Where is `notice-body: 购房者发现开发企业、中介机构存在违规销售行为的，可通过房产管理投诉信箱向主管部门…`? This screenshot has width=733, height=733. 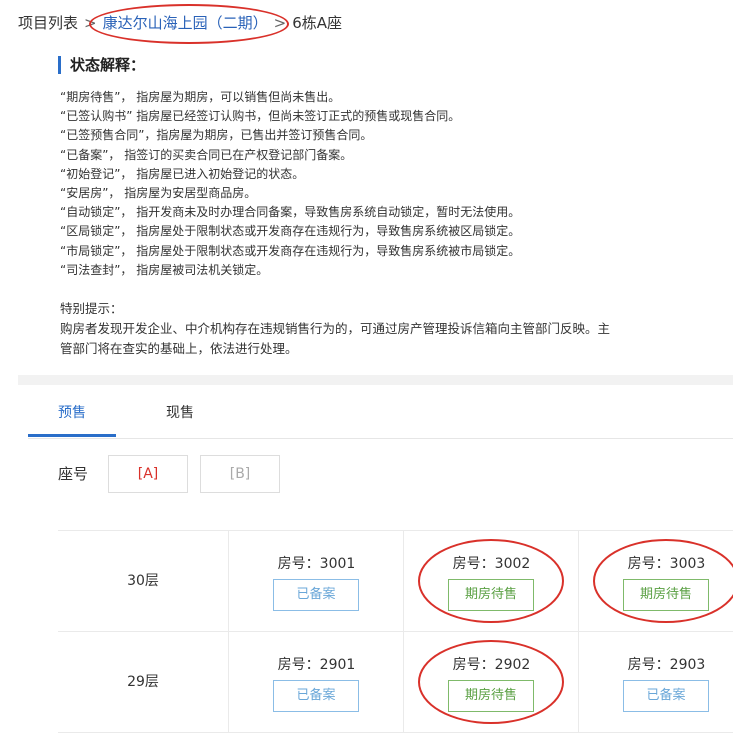 notice-body: 购房者发现开发企业、中介机构存在违规销售行为的，可通过房产管理投诉信箱向主管部门… is located at coordinates (335, 338).